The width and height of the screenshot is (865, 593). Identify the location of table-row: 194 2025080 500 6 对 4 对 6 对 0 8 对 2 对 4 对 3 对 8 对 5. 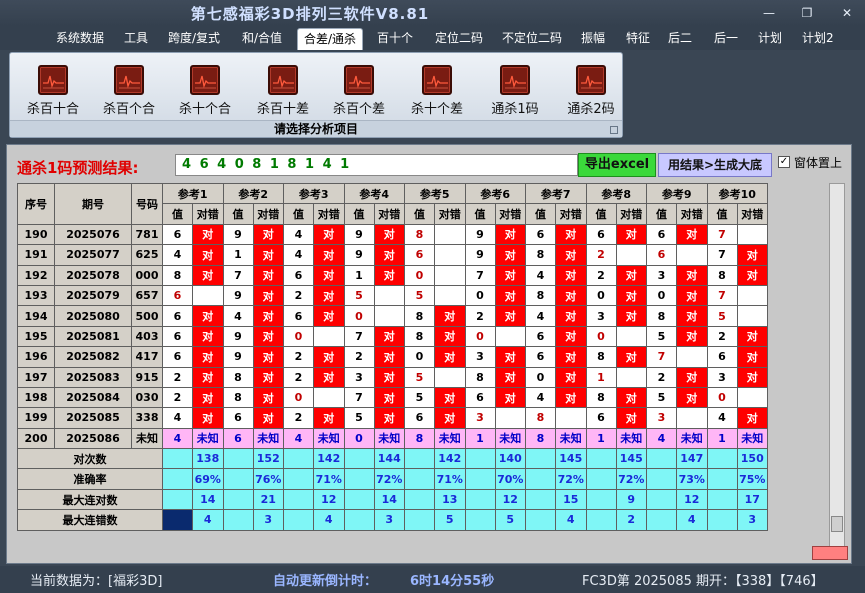
(392, 316).